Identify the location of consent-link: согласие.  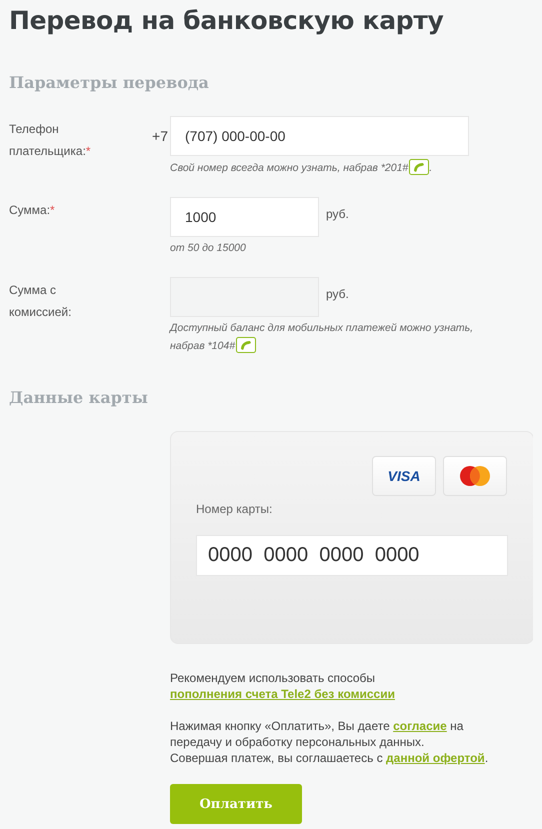
(420, 726).